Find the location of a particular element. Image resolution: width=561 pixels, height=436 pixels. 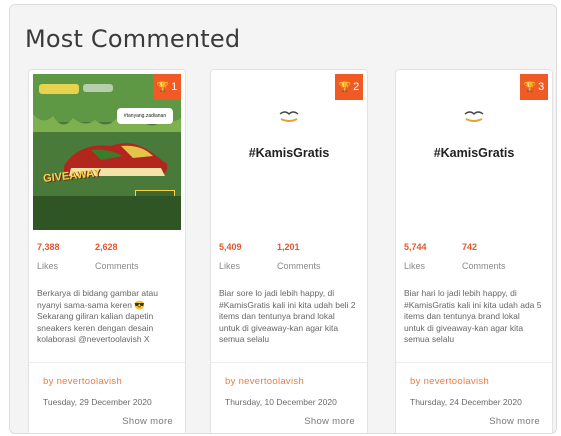

post-image-3: #KamisGratis 🏆 3 is located at coordinates (474, 152).